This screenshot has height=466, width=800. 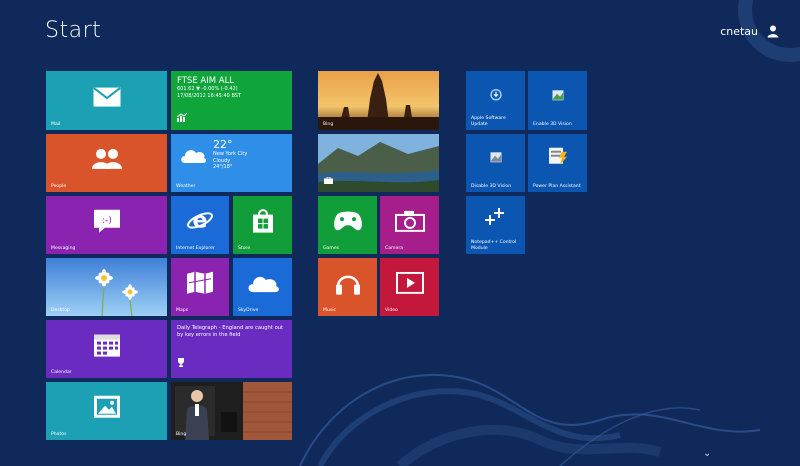 What do you see at coordinates (394, 248) in the screenshot?
I see `tile-label: Camera` at bounding box center [394, 248].